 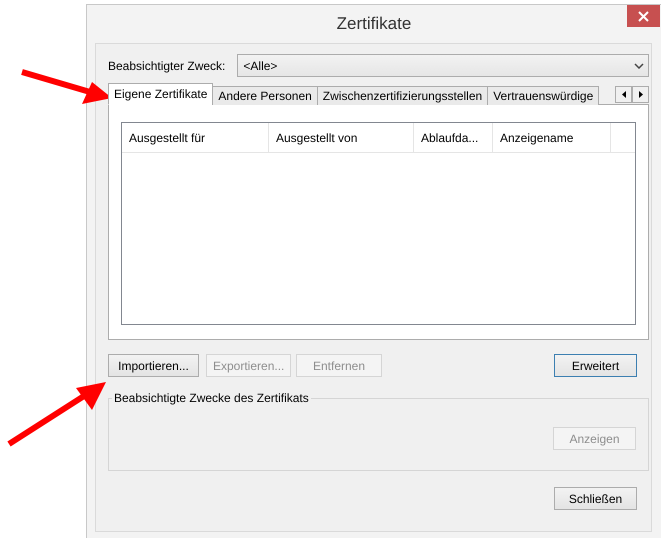 I want to click on tab: Vertrauenswürdige, so click(x=543, y=95).